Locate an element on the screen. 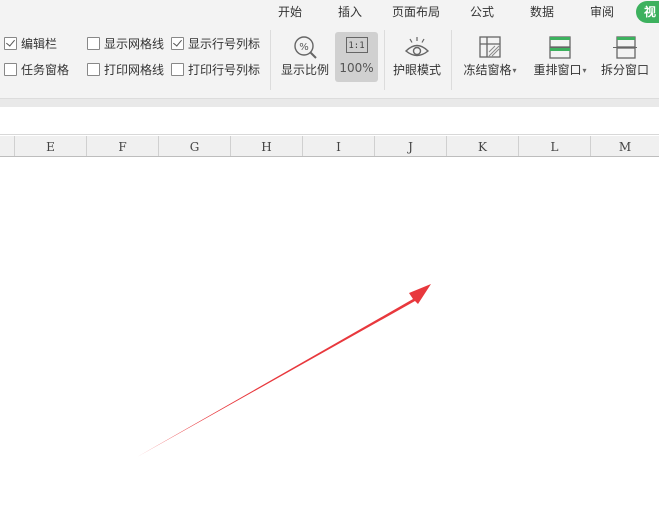 The width and height of the screenshot is (659, 516). zoom-percent-icon: % is located at coordinates (305, 47).